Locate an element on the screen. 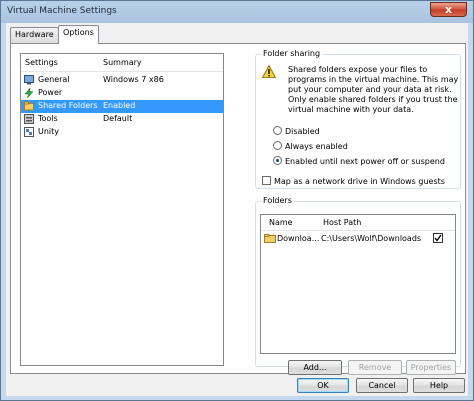 The image size is (474, 401). shared-folders-icon is located at coordinates (29, 106).